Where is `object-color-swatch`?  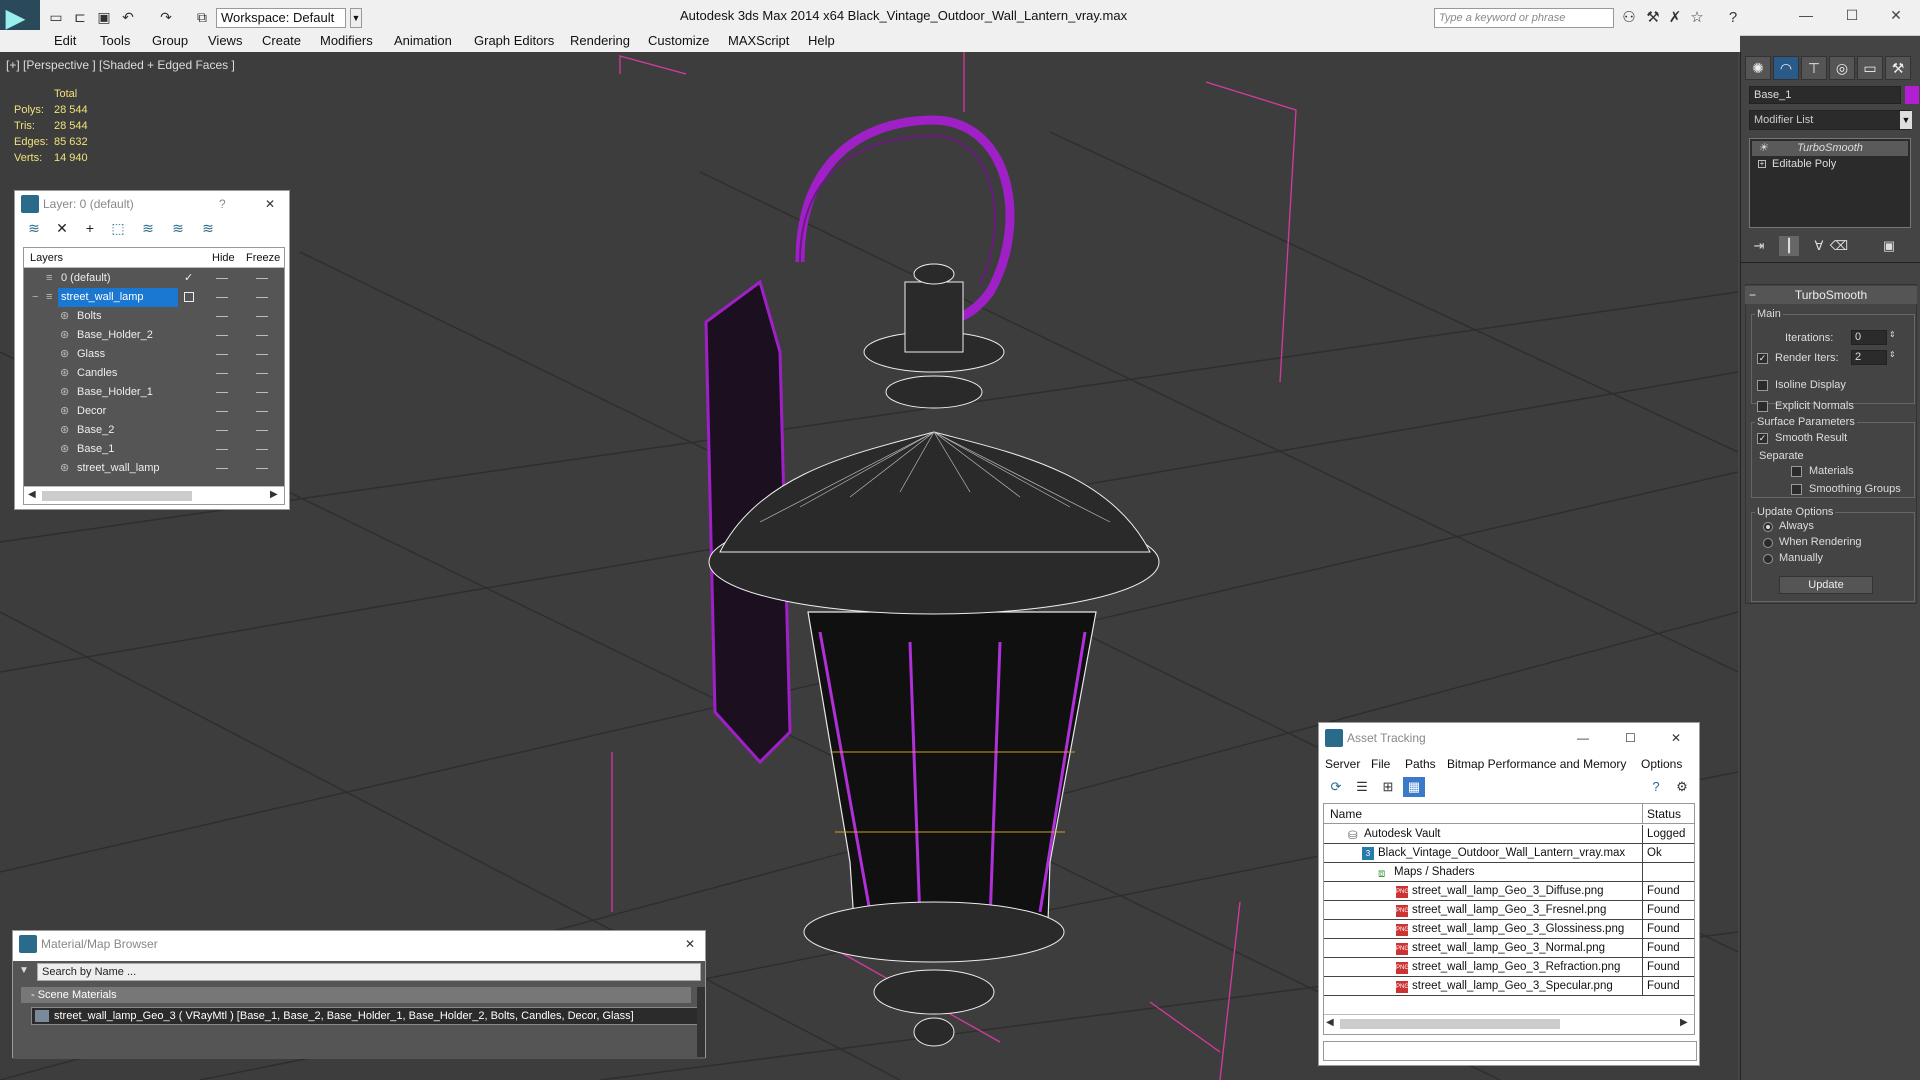
object-color-swatch is located at coordinates (1912, 95).